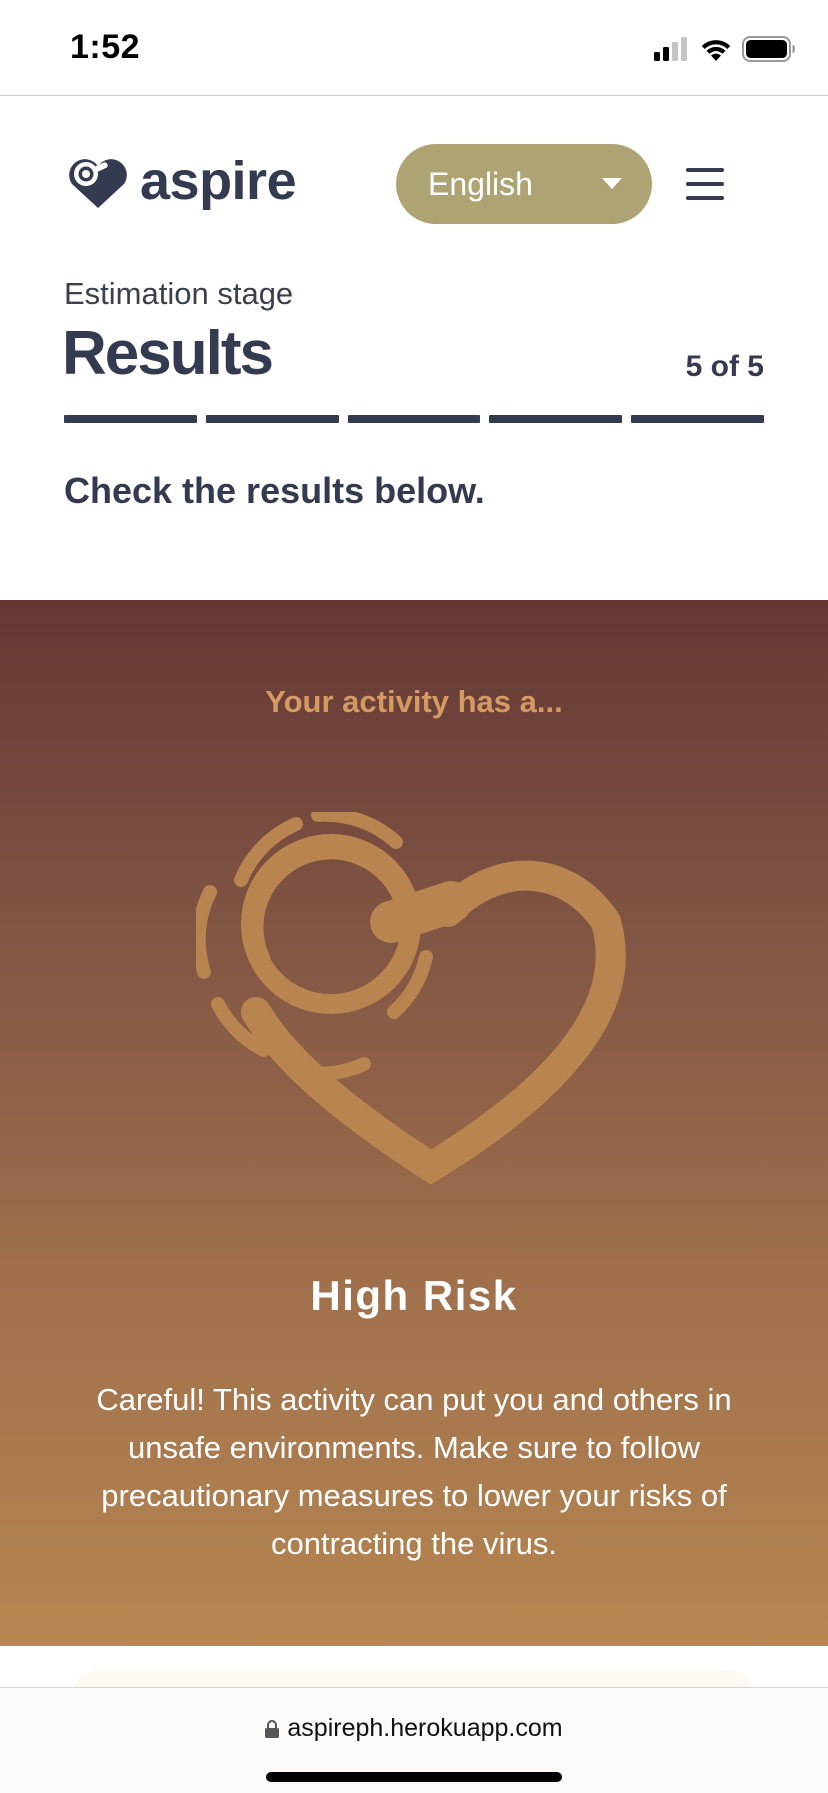 Image resolution: width=828 pixels, height=1793 pixels. What do you see at coordinates (179, 293) in the screenshot?
I see `stage-label: Estimation stage` at bounding box center [179, 293].